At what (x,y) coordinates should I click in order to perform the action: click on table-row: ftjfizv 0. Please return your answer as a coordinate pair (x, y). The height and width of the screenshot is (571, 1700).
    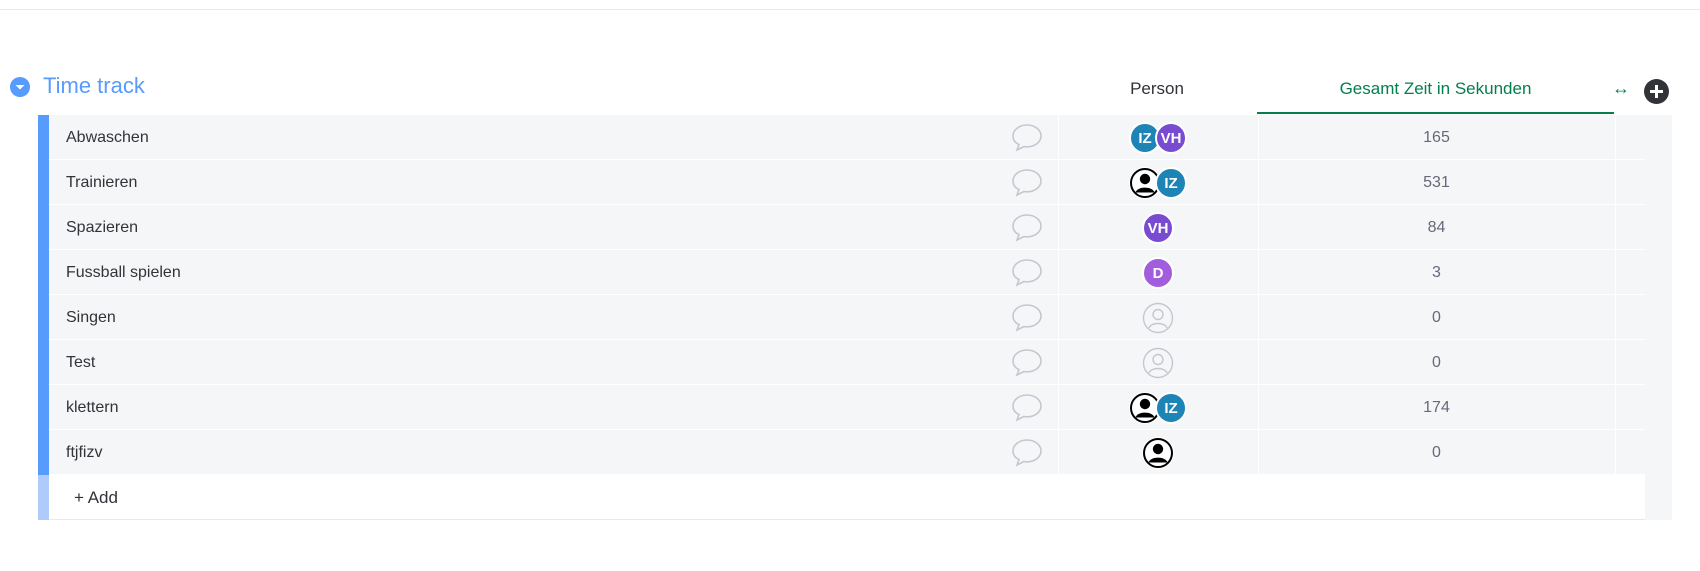
    Looking at the image, I should click on (855, 452).